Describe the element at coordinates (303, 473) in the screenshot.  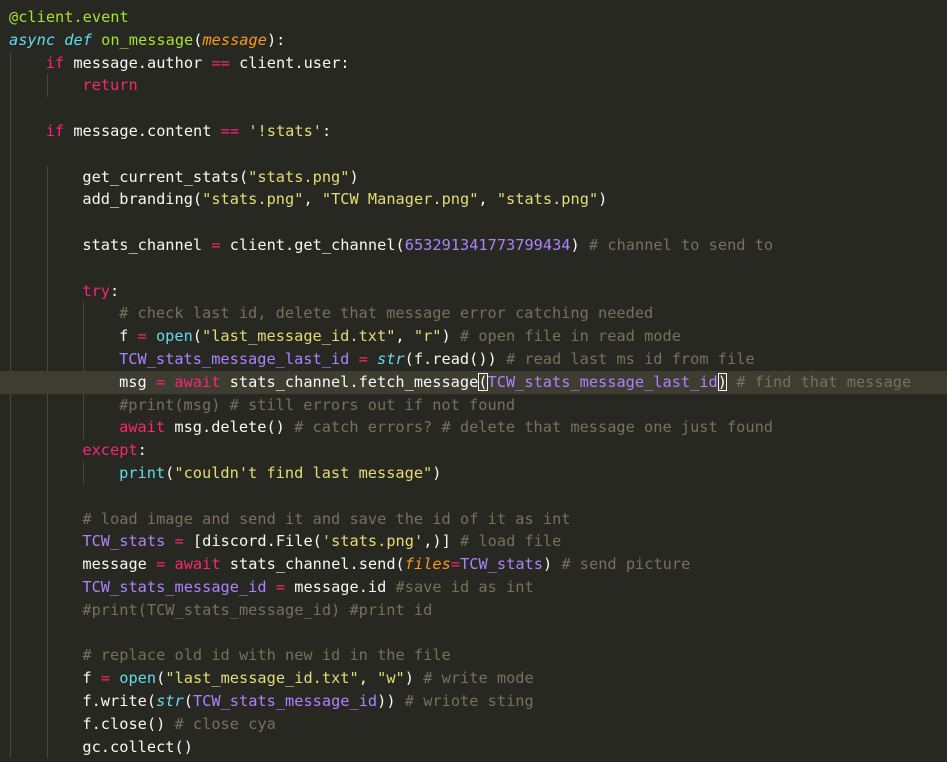
I see `code-token: "couldn't find last message"` at that location.